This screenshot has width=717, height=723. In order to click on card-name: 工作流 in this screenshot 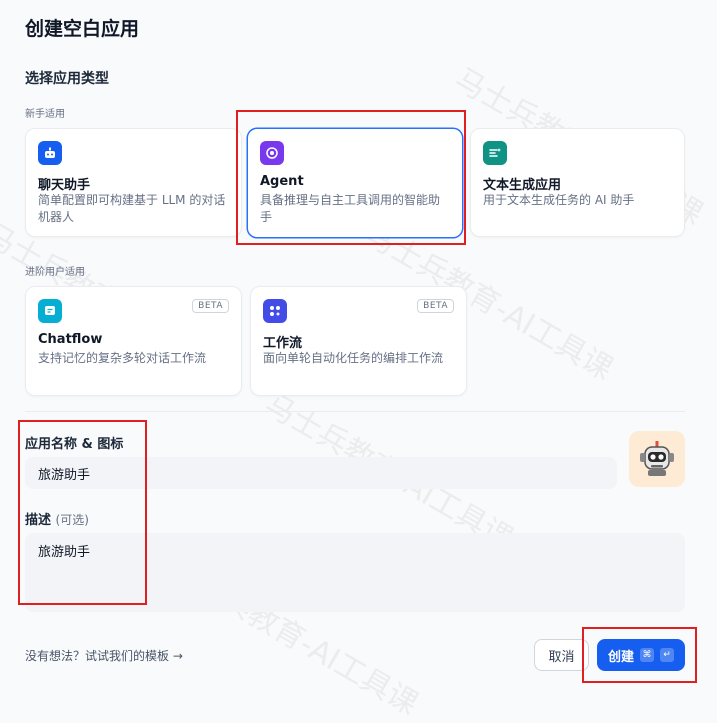, I will do `click(283, 343)`.